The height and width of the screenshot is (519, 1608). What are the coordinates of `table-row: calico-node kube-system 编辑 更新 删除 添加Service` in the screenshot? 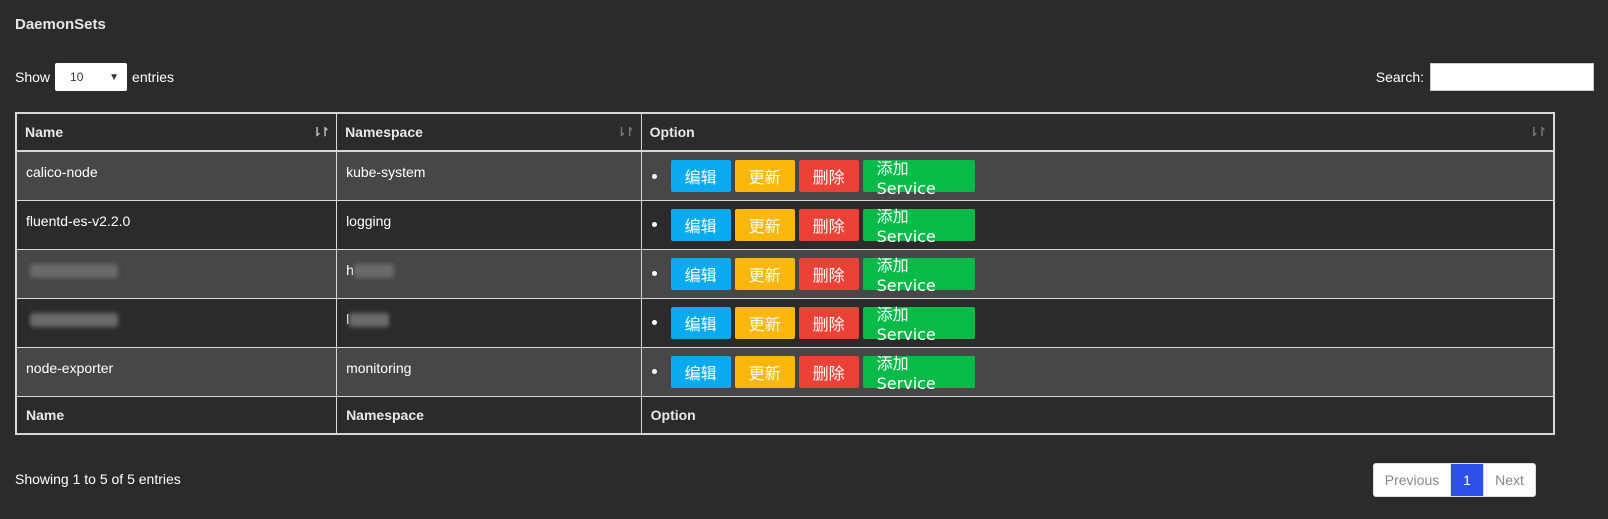 It's located at (785, 175).